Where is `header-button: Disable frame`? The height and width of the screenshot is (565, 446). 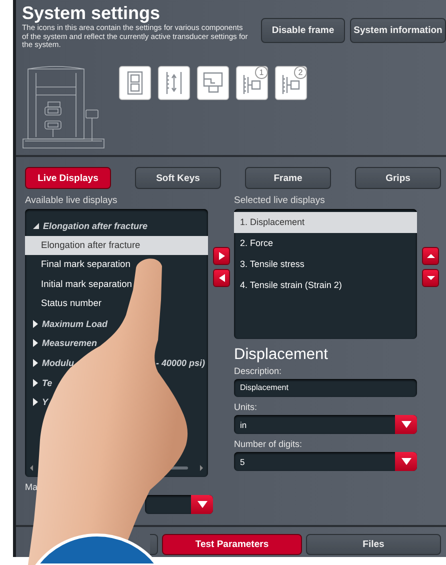
header-button: Disable frame is located at coordinates (303, 30).